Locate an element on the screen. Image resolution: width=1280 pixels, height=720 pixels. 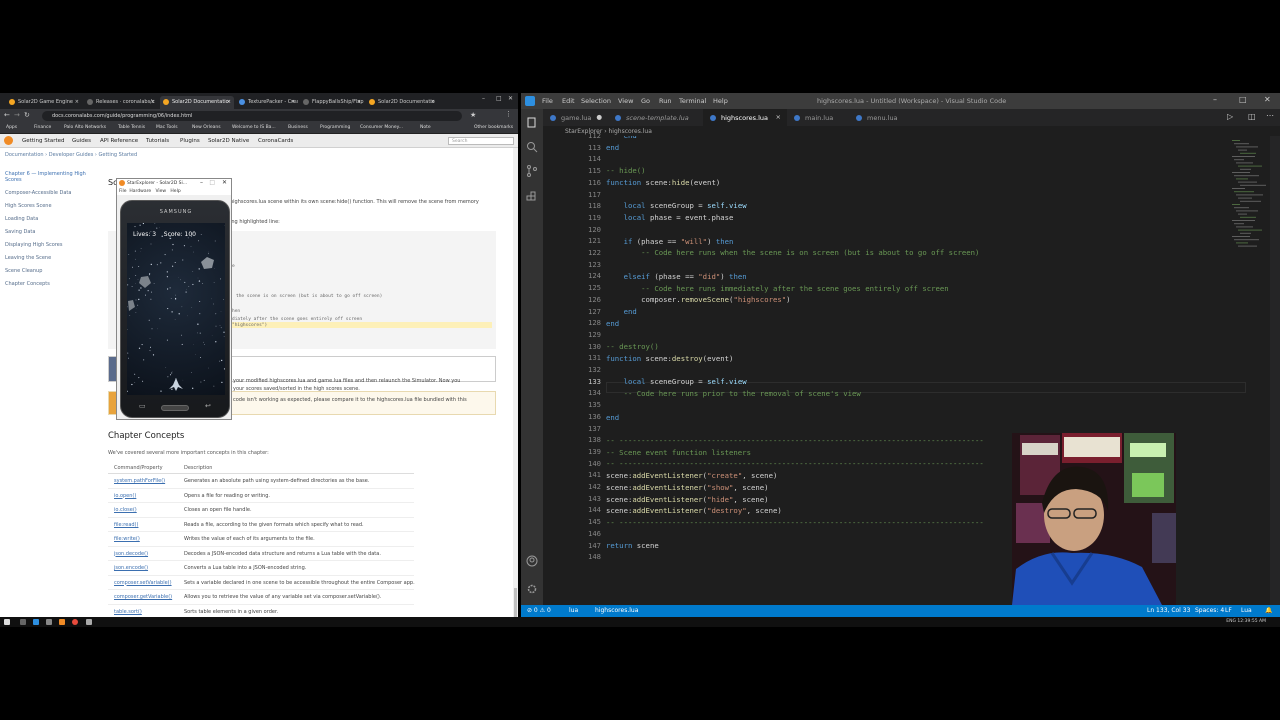
site-nav-tutorials: Tutorials is located at coordinates (157, 141).